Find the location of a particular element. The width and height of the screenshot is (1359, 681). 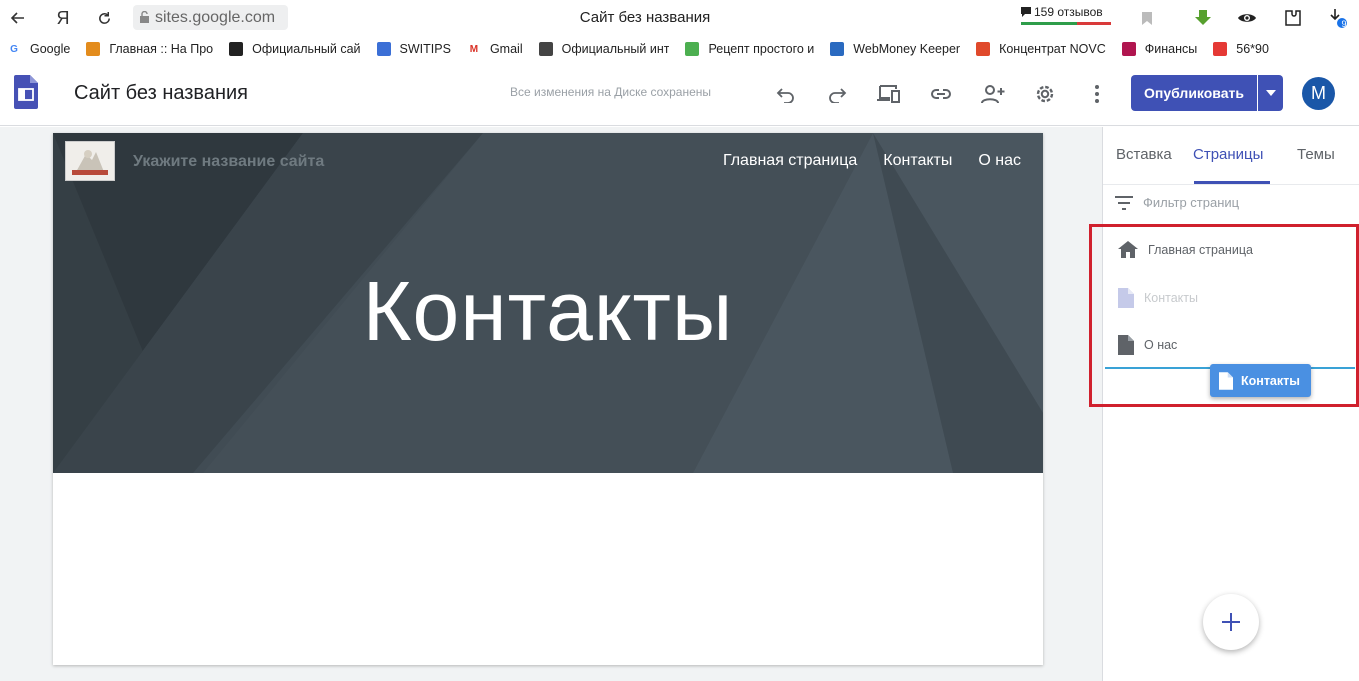

bookmark-item: WebMoney Keeper is located at coordinates (895, 49).